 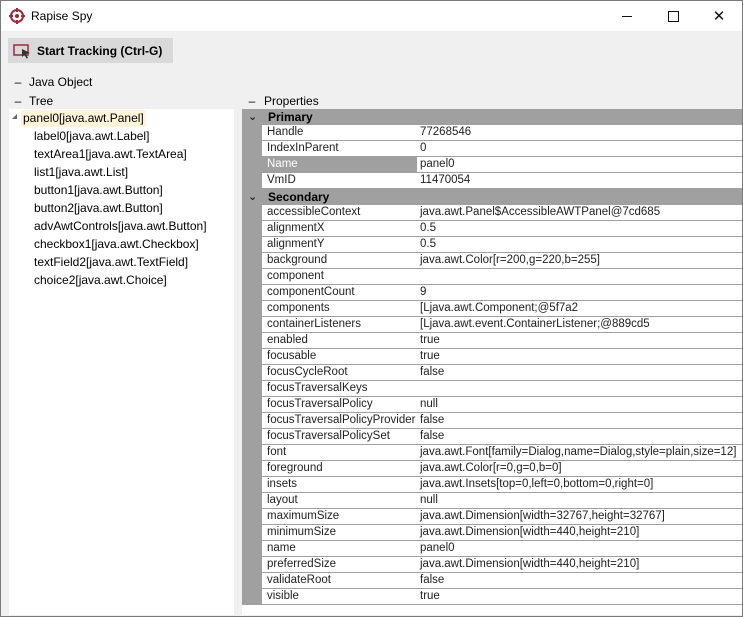 I want to click on category-secondary: ⌄ Secondary, so click(x=492, y=197).